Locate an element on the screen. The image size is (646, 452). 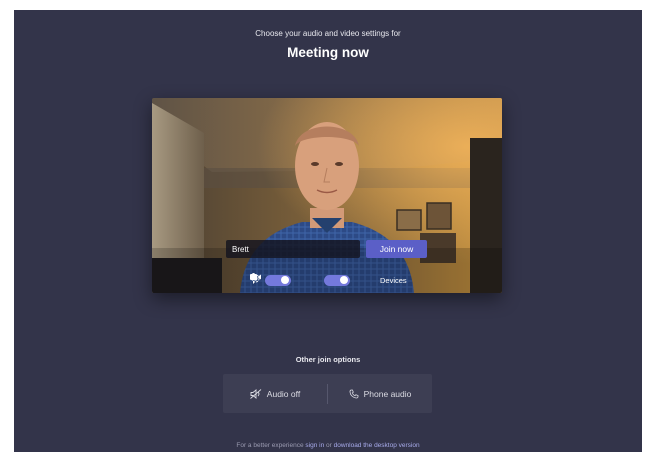
microphone-icon is located at coordinates (285, 279).